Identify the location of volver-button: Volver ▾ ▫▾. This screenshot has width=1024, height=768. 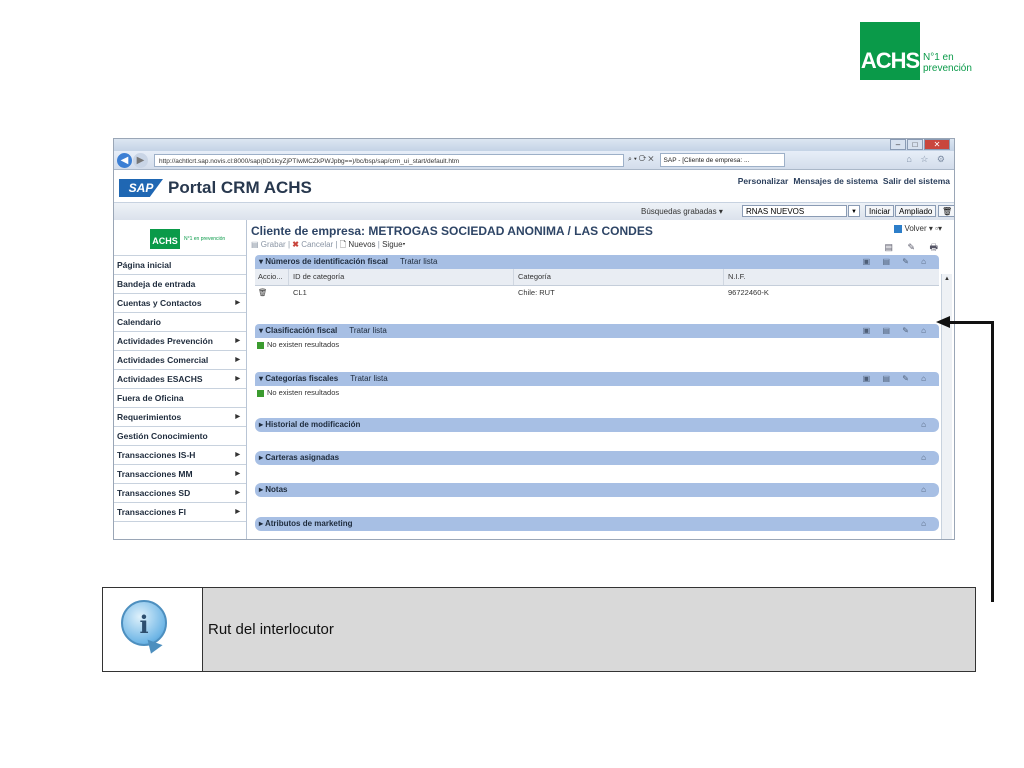
(918, 228).